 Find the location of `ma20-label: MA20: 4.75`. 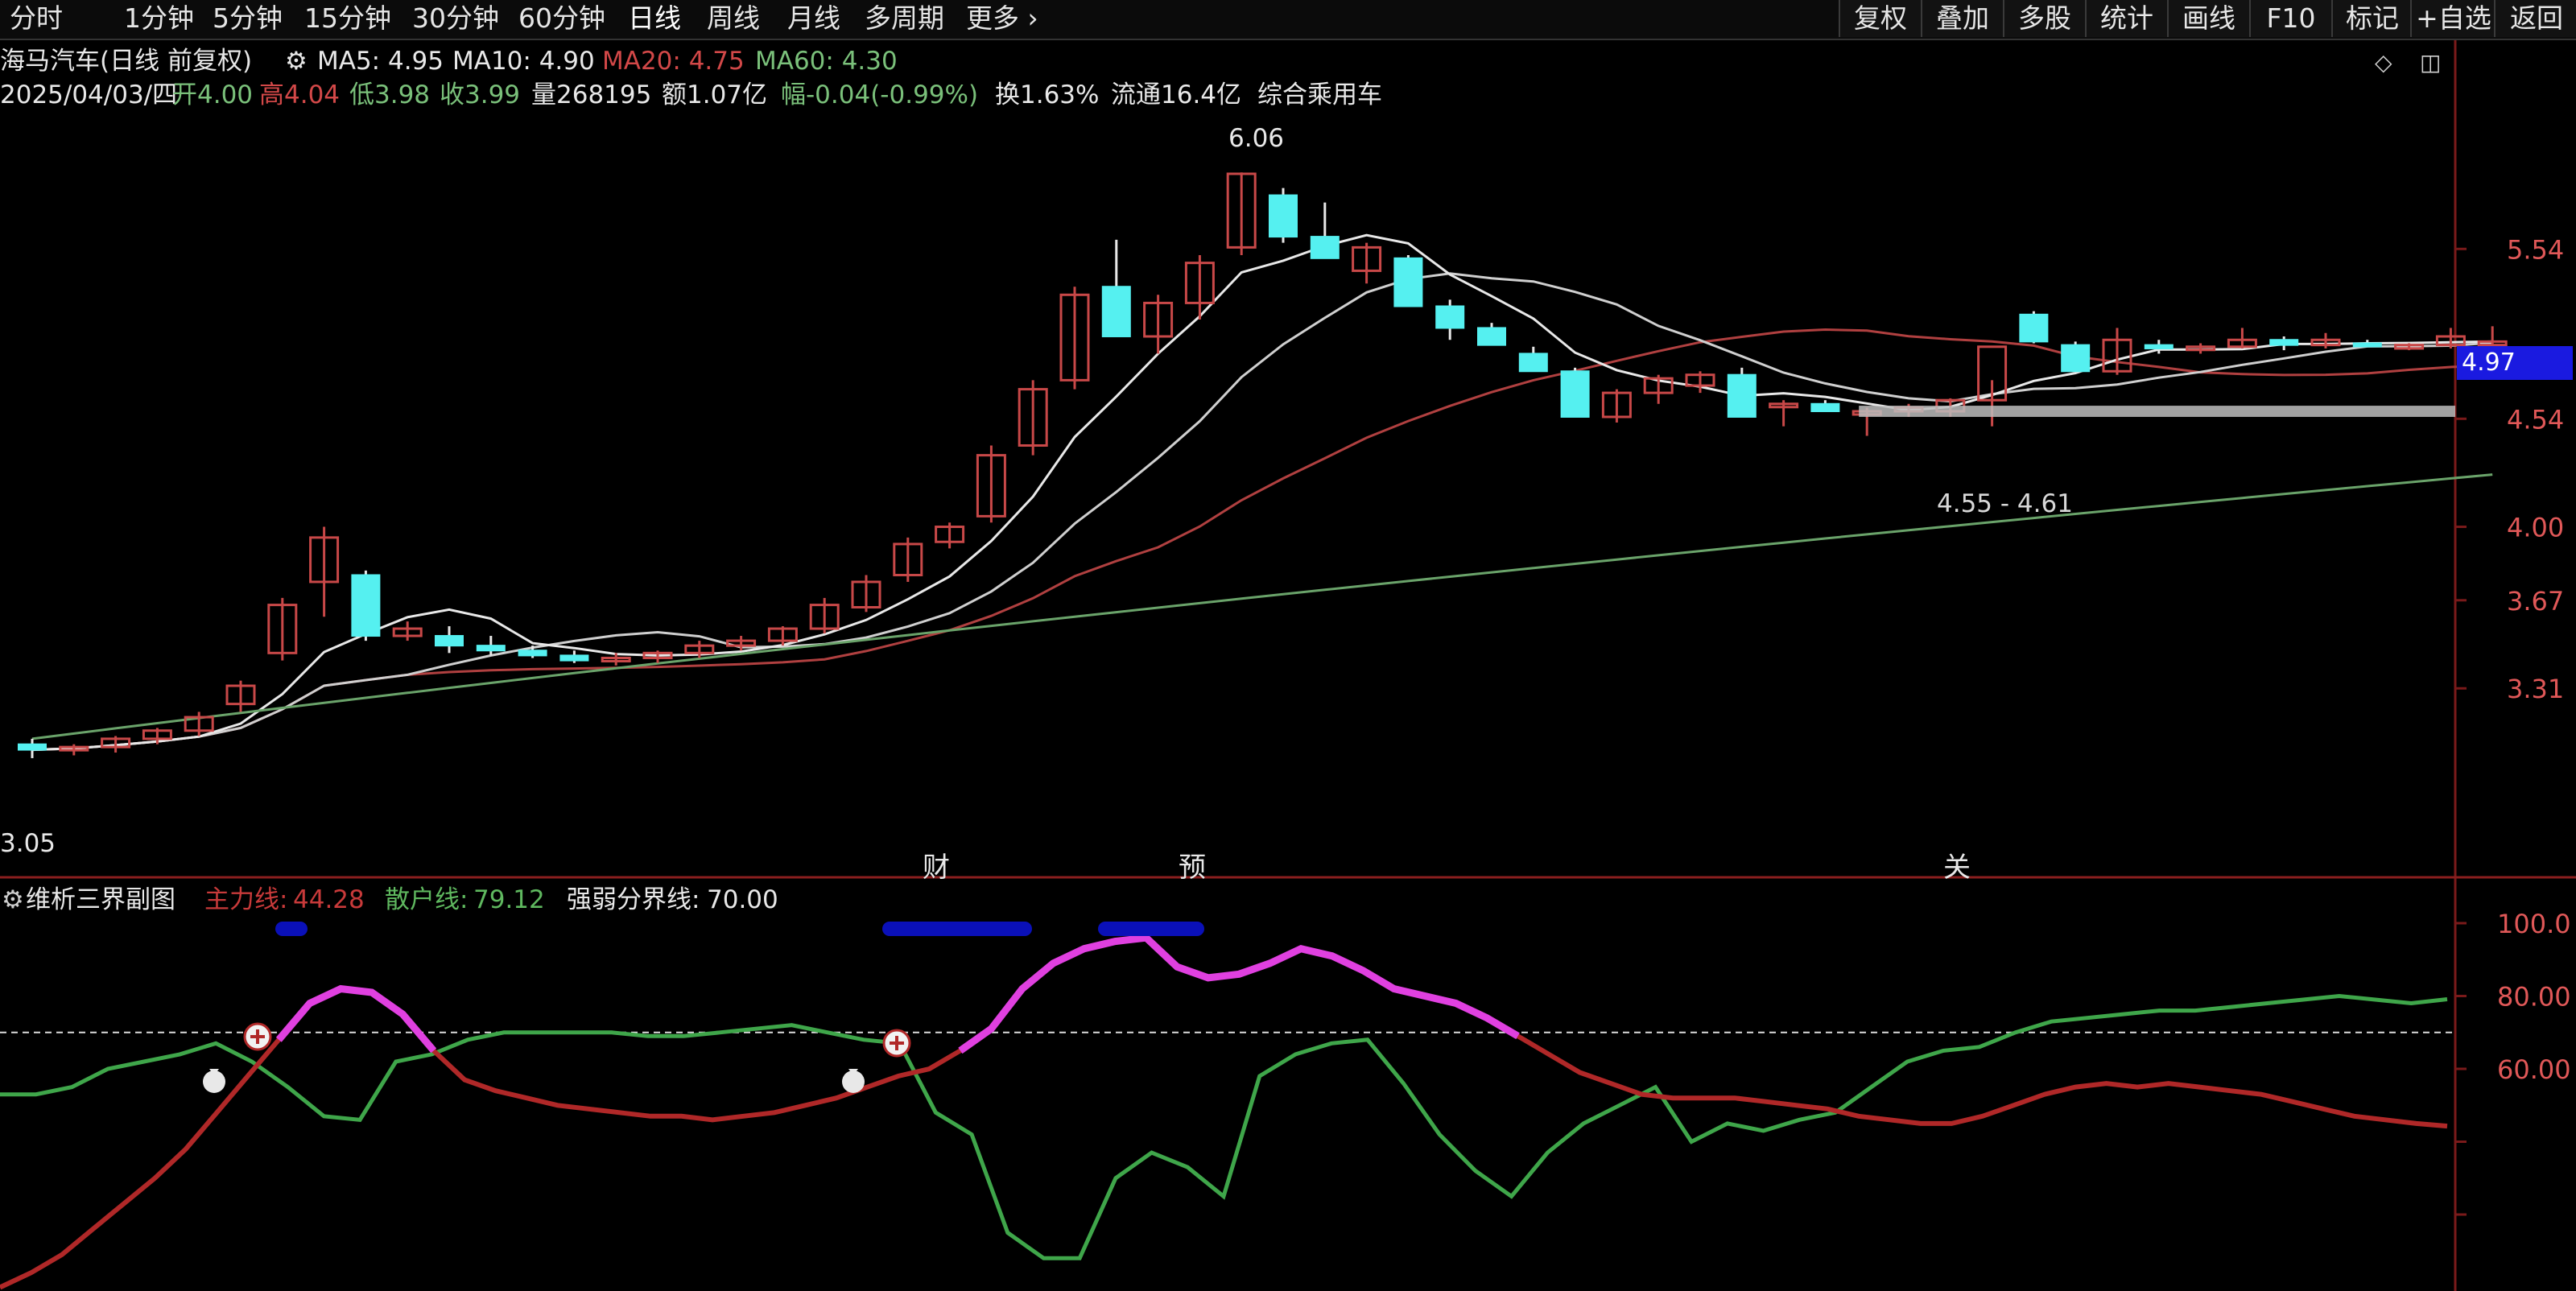

ma20-label: MA20: 4.75 is located at coordinates (673, 61).